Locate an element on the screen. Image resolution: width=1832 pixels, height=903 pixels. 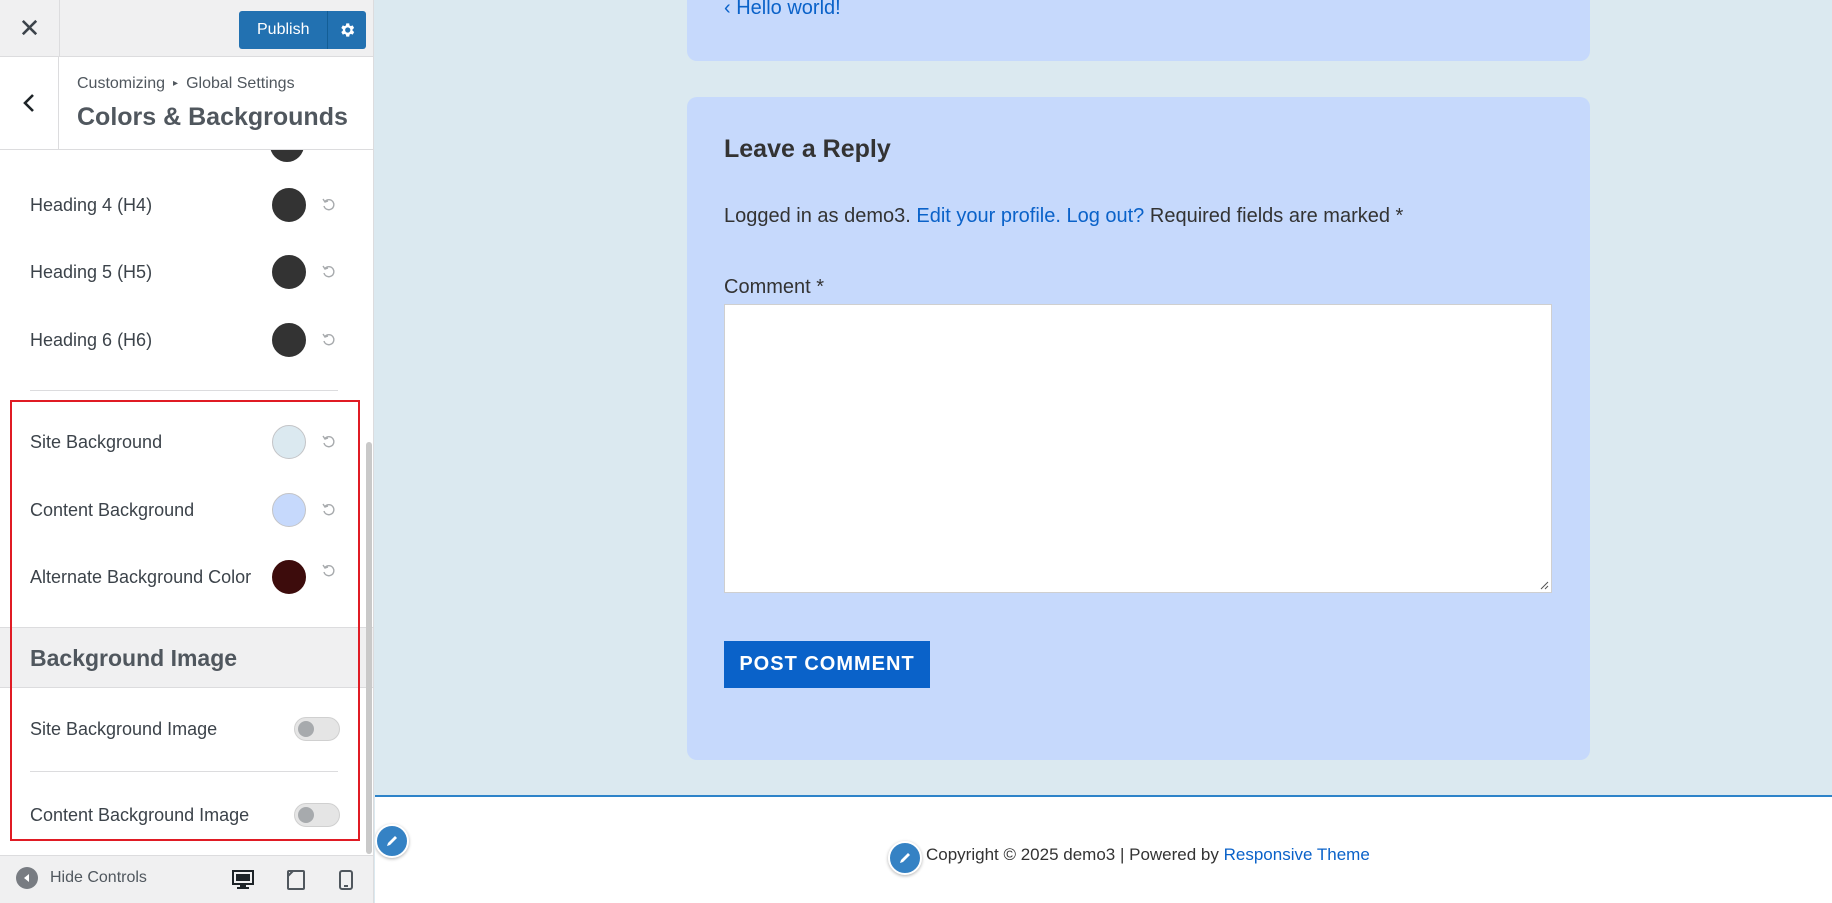
reply-title: Leave a Reply is located at coordinates (807, 149).